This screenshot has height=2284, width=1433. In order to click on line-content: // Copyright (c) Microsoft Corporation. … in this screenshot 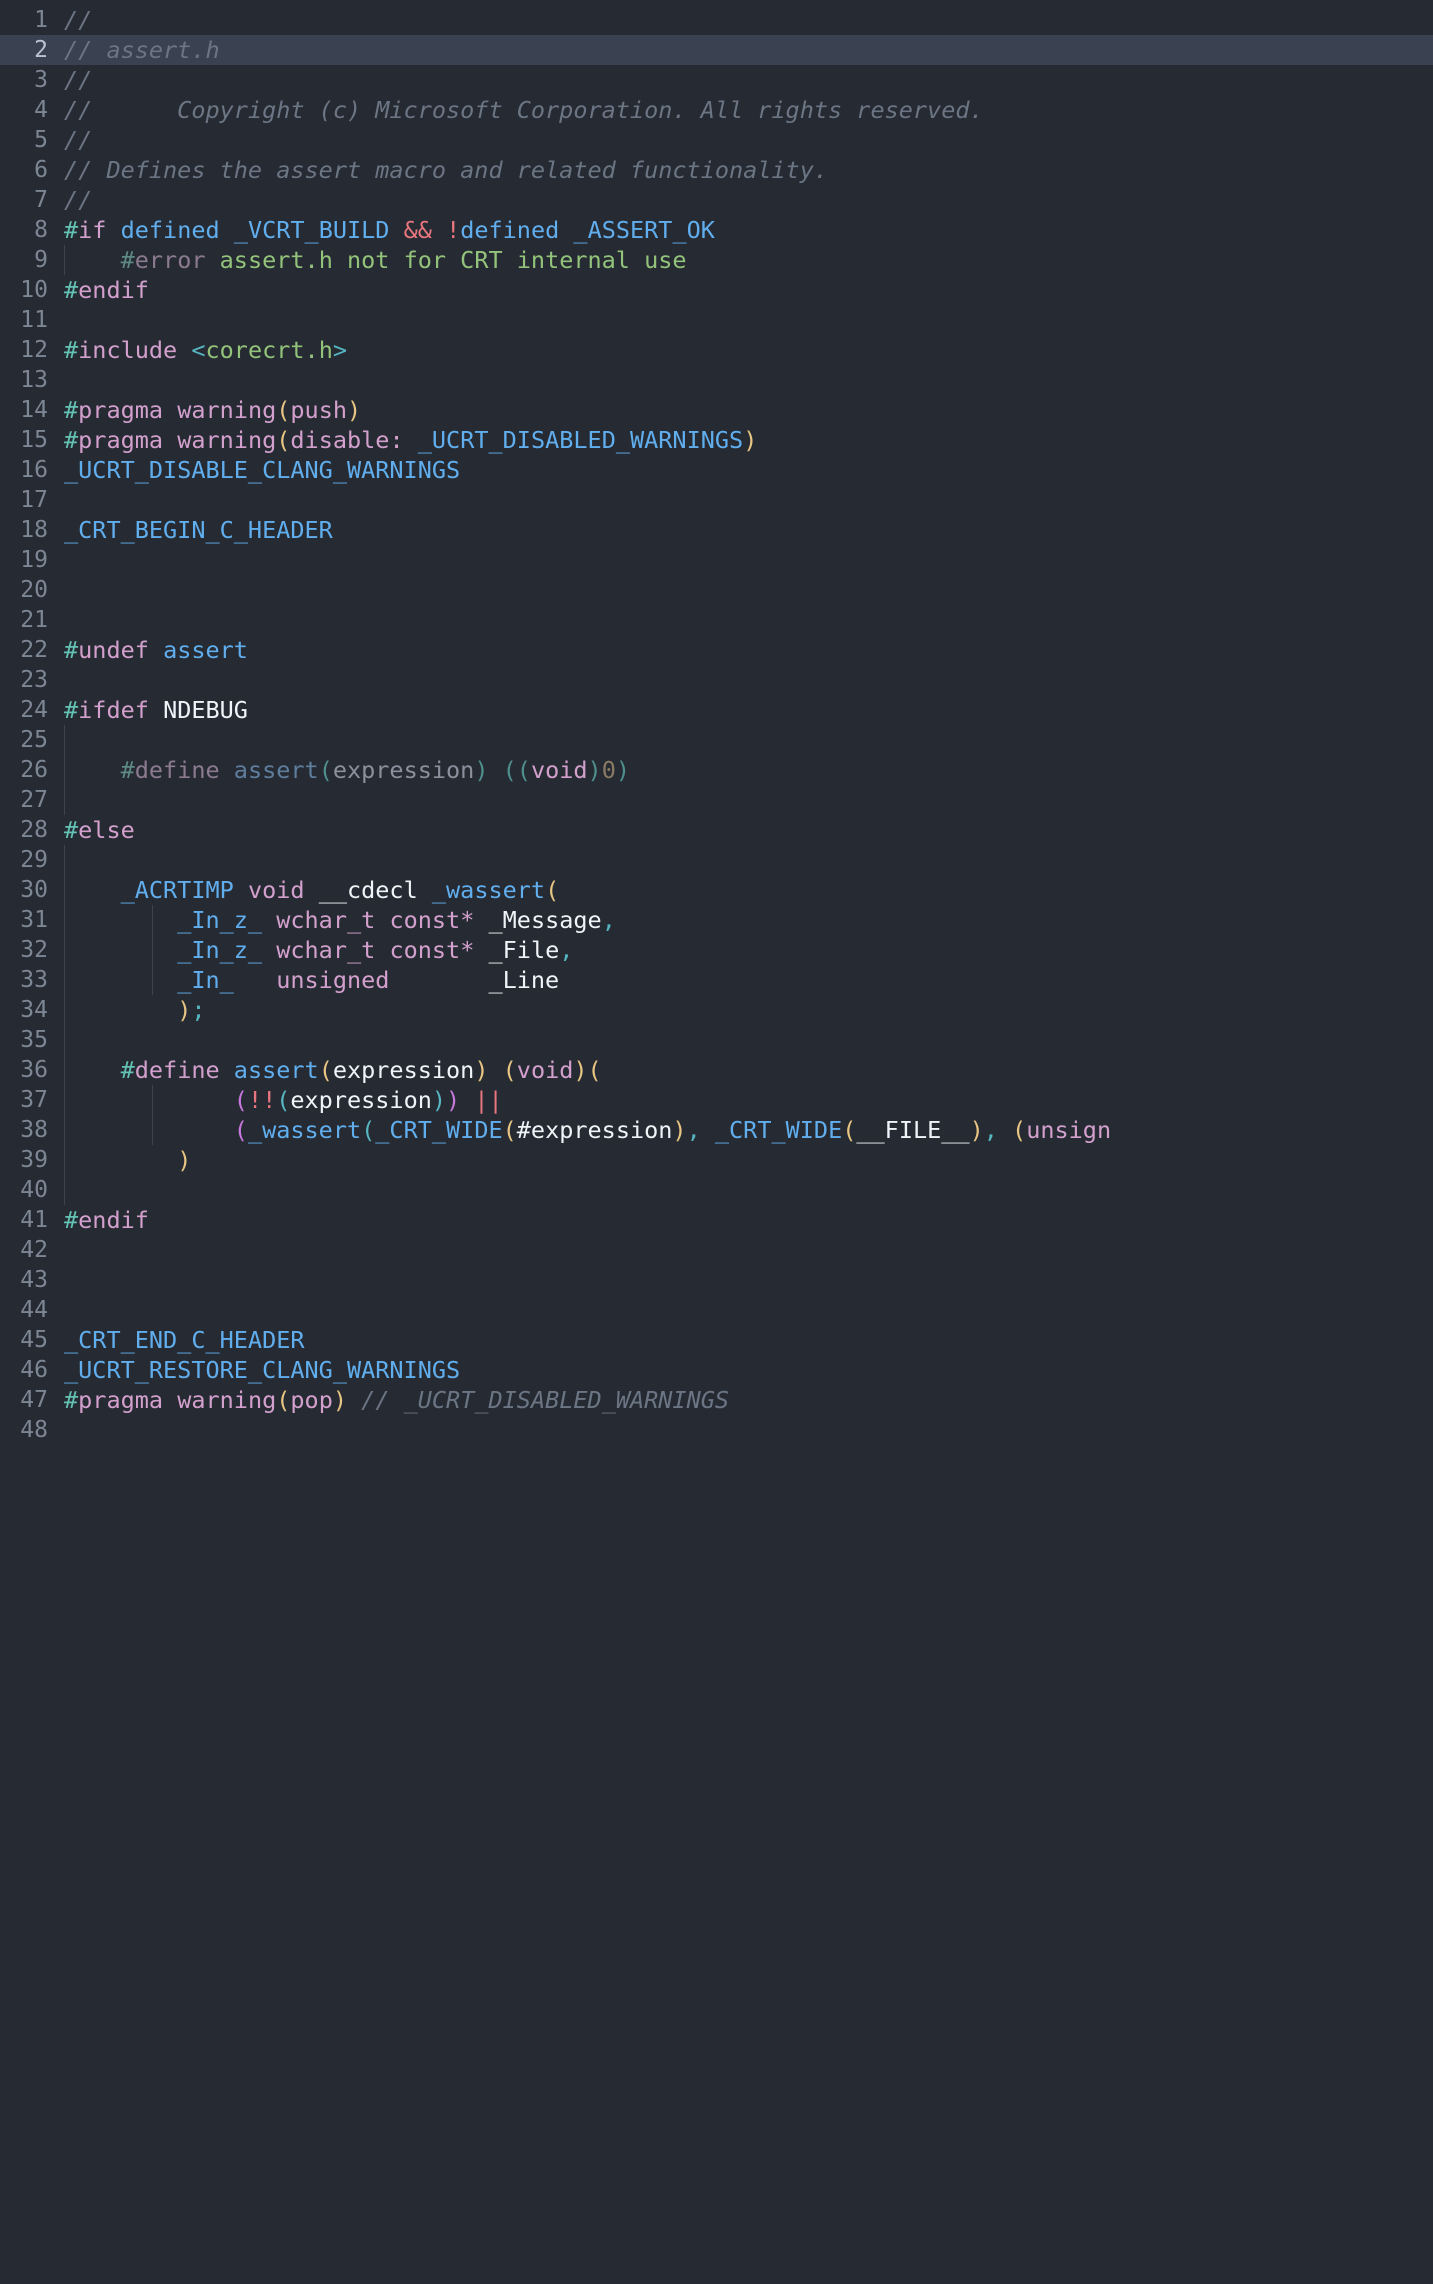, I will do `click(524, 110)`.